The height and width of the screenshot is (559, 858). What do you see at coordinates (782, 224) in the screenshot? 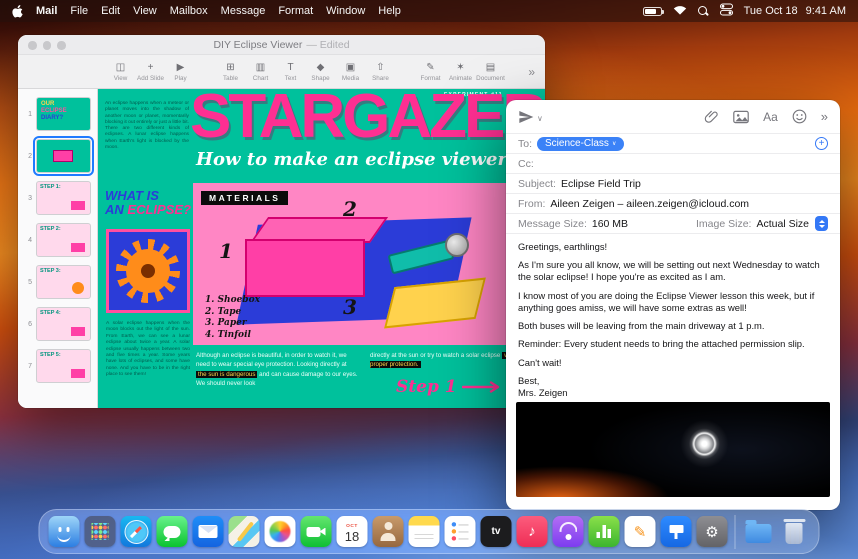
I see `image-size-value: Actual Size` at bounding box center [782, 224].